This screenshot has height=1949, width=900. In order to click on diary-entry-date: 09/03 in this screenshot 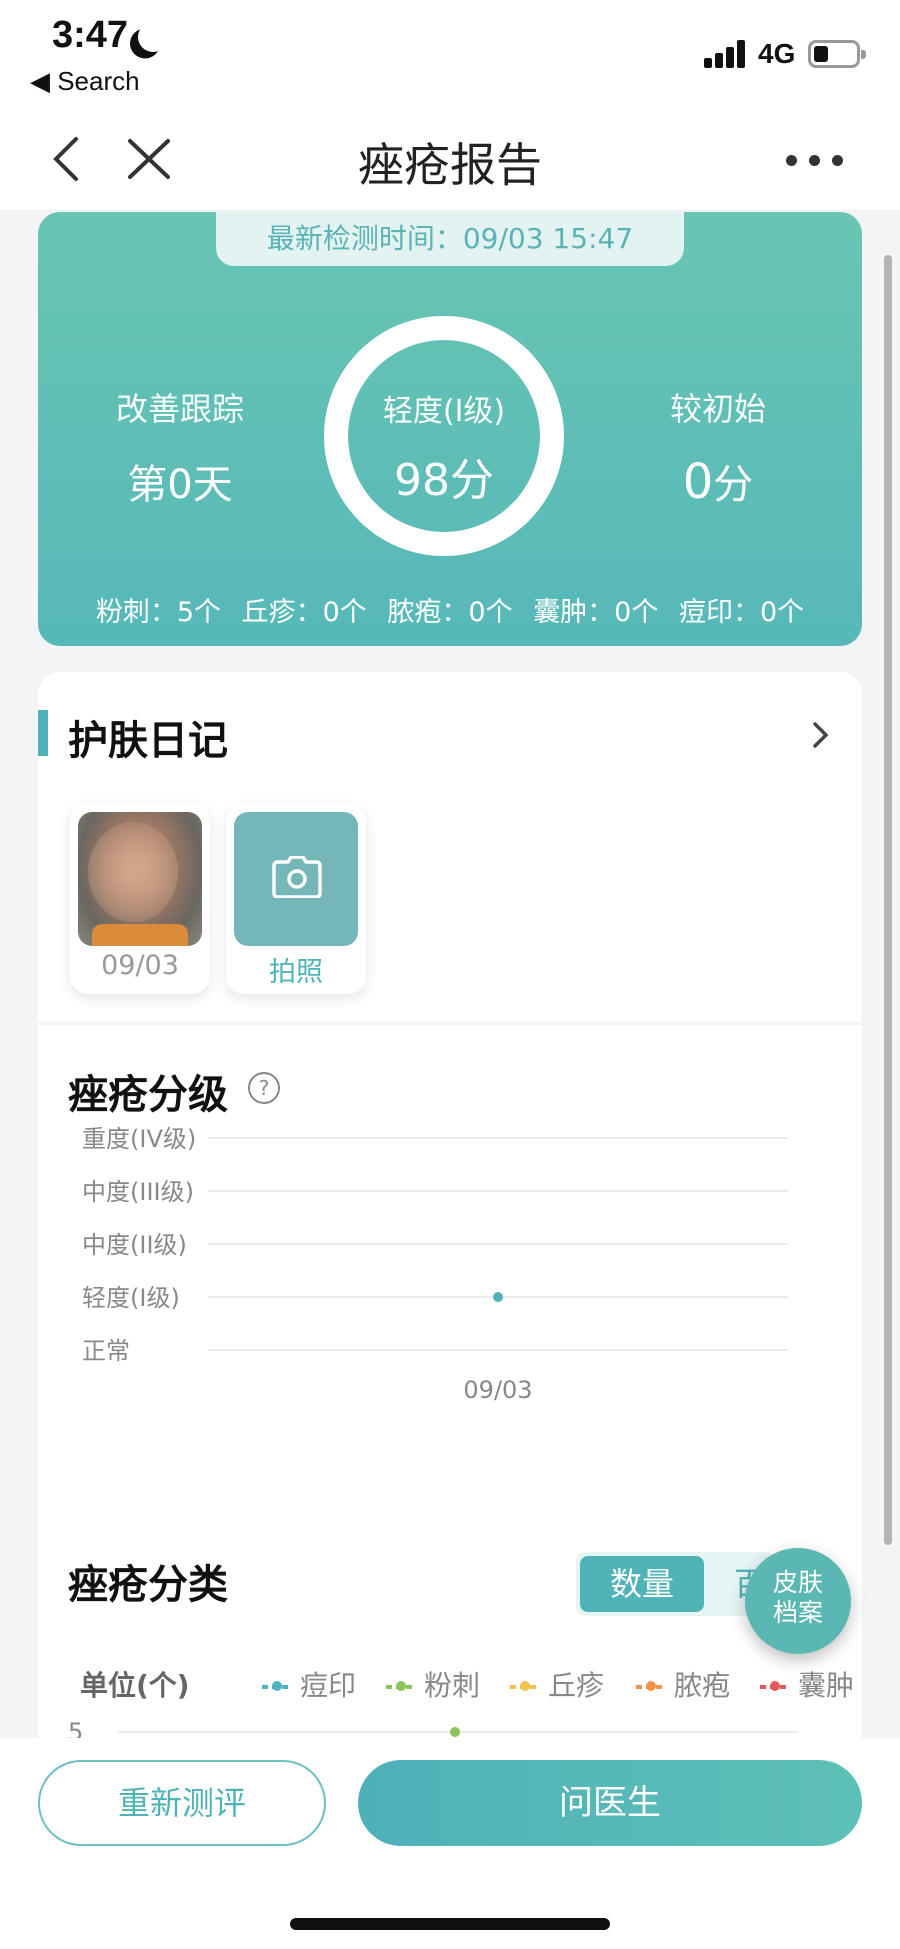, I will do `click(140, 965)`.